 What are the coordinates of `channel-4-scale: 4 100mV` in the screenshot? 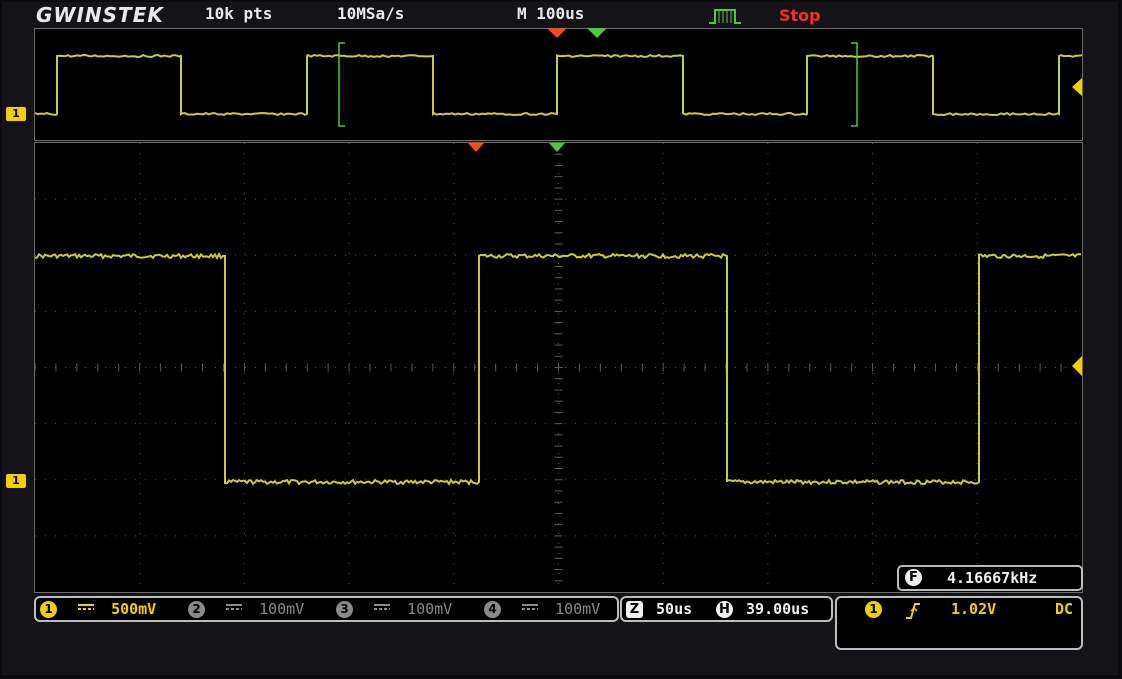 It's located at (542, 609).